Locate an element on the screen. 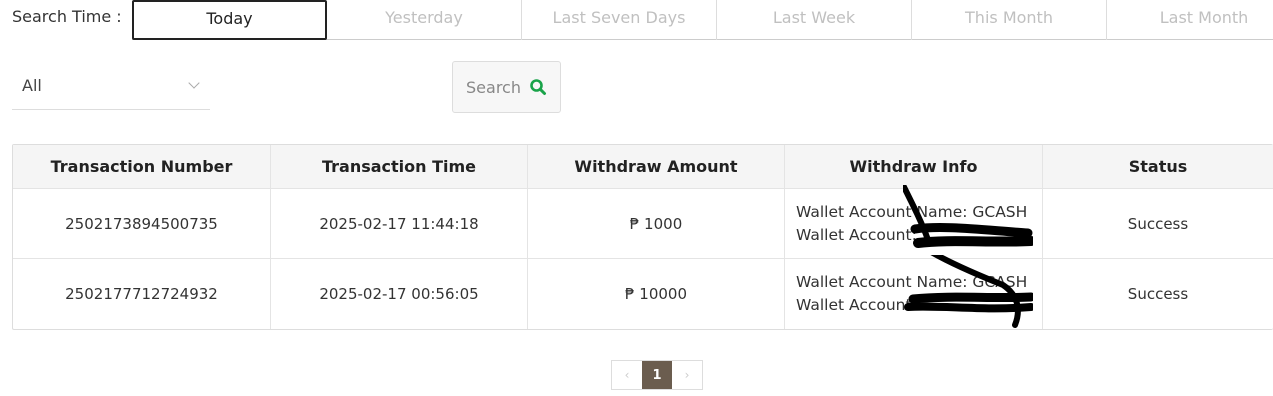  header-transaction-time: Transaction Time is located at coordinates (399, 166).